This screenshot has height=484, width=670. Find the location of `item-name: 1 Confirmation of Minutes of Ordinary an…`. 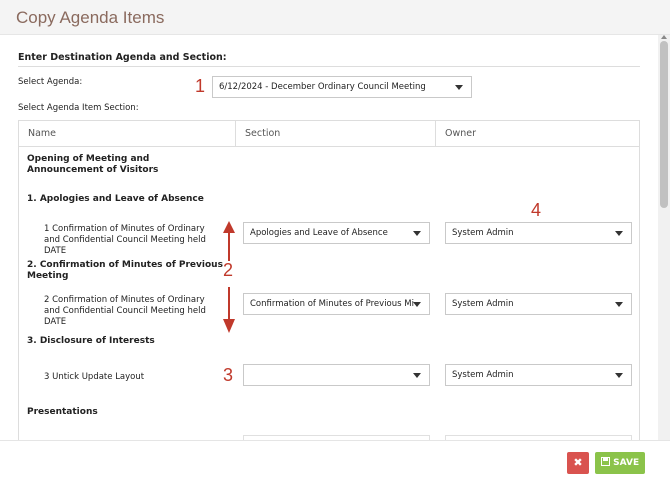

item-name: 1 Confirmation of Minutes of Ordinary an… is located at coordinates (125, 240).